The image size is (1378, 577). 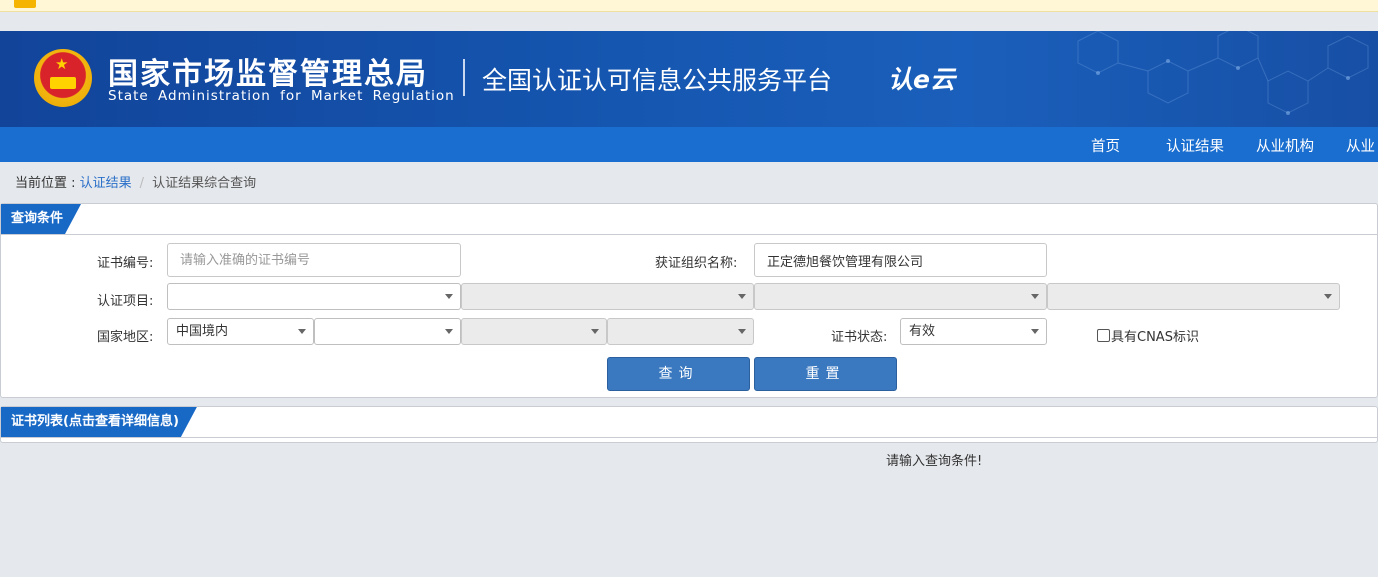 I want to click on reset-button: 重置, so click(x=825, y=374).